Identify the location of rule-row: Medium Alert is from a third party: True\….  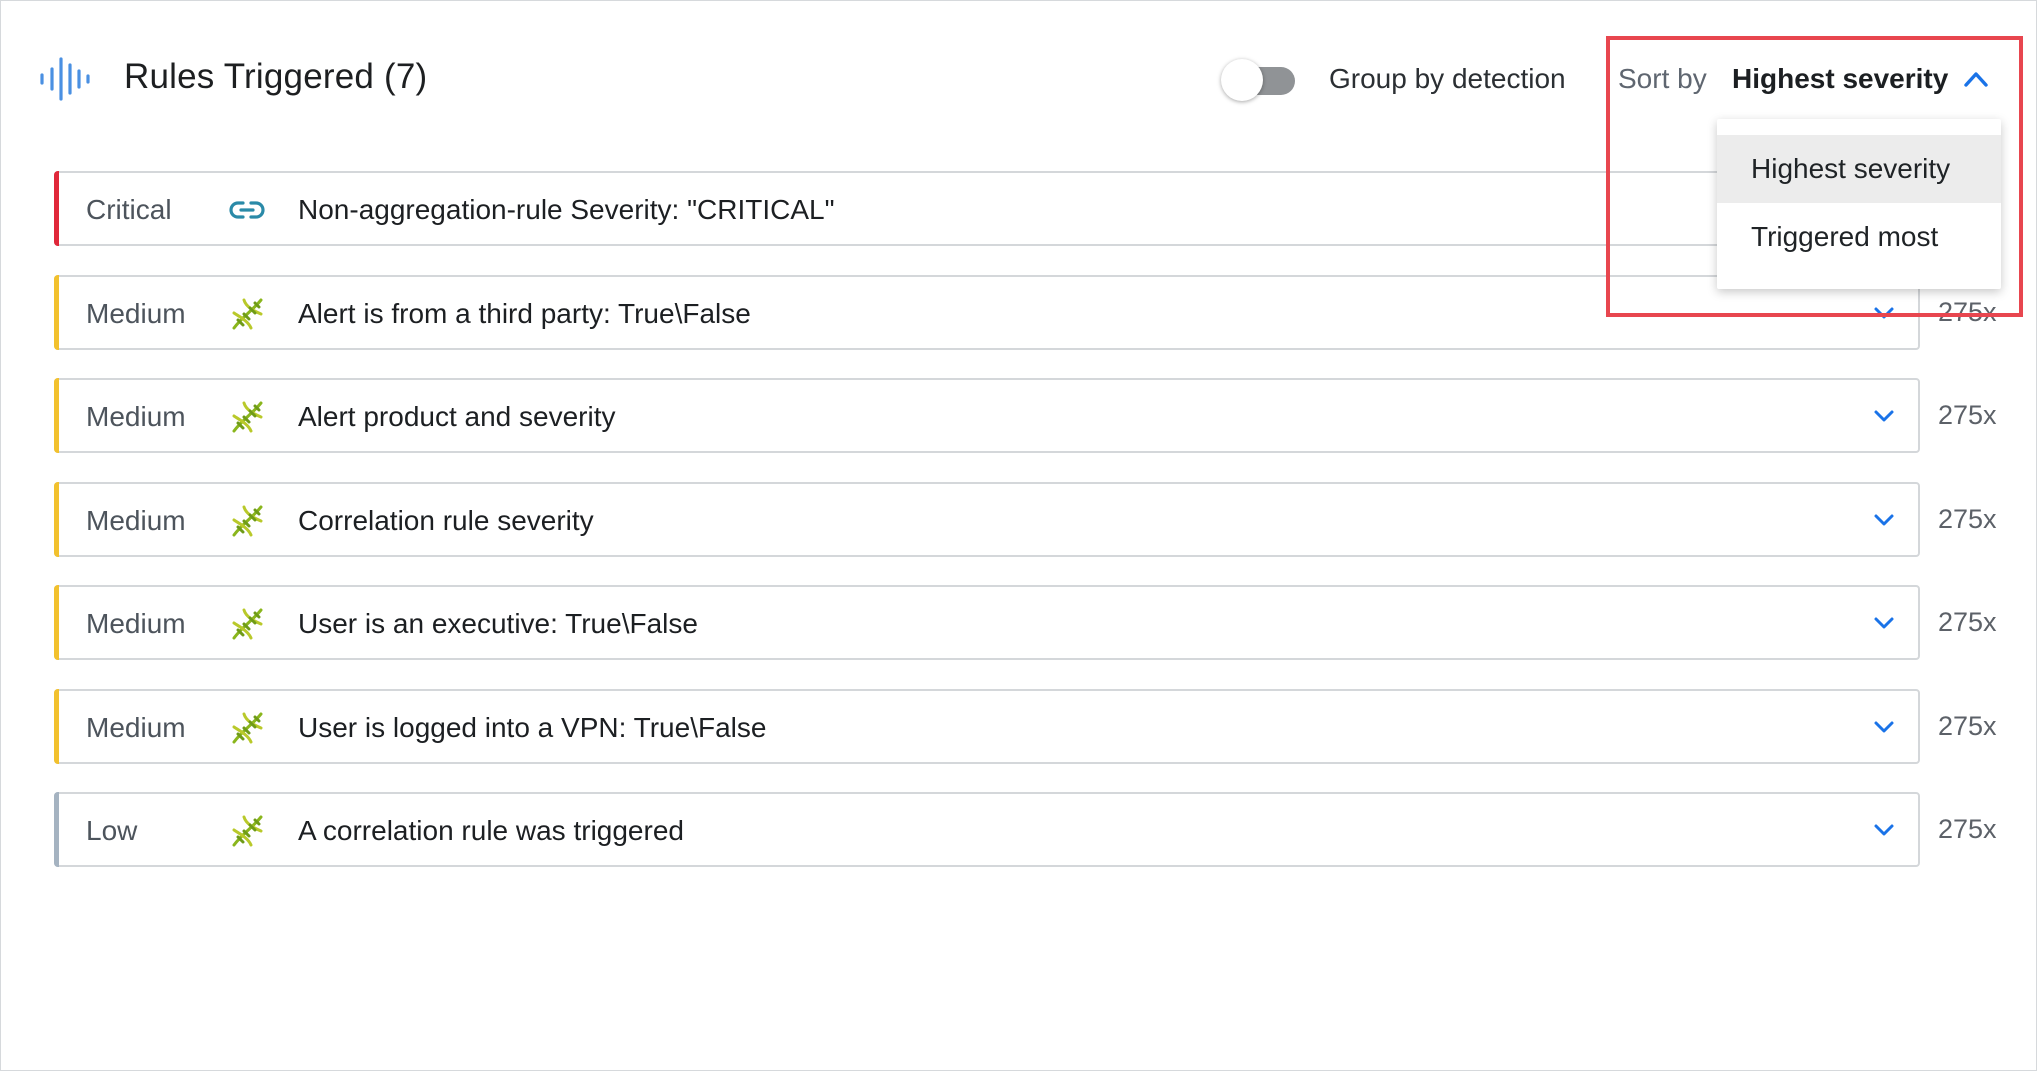
(987, 312).